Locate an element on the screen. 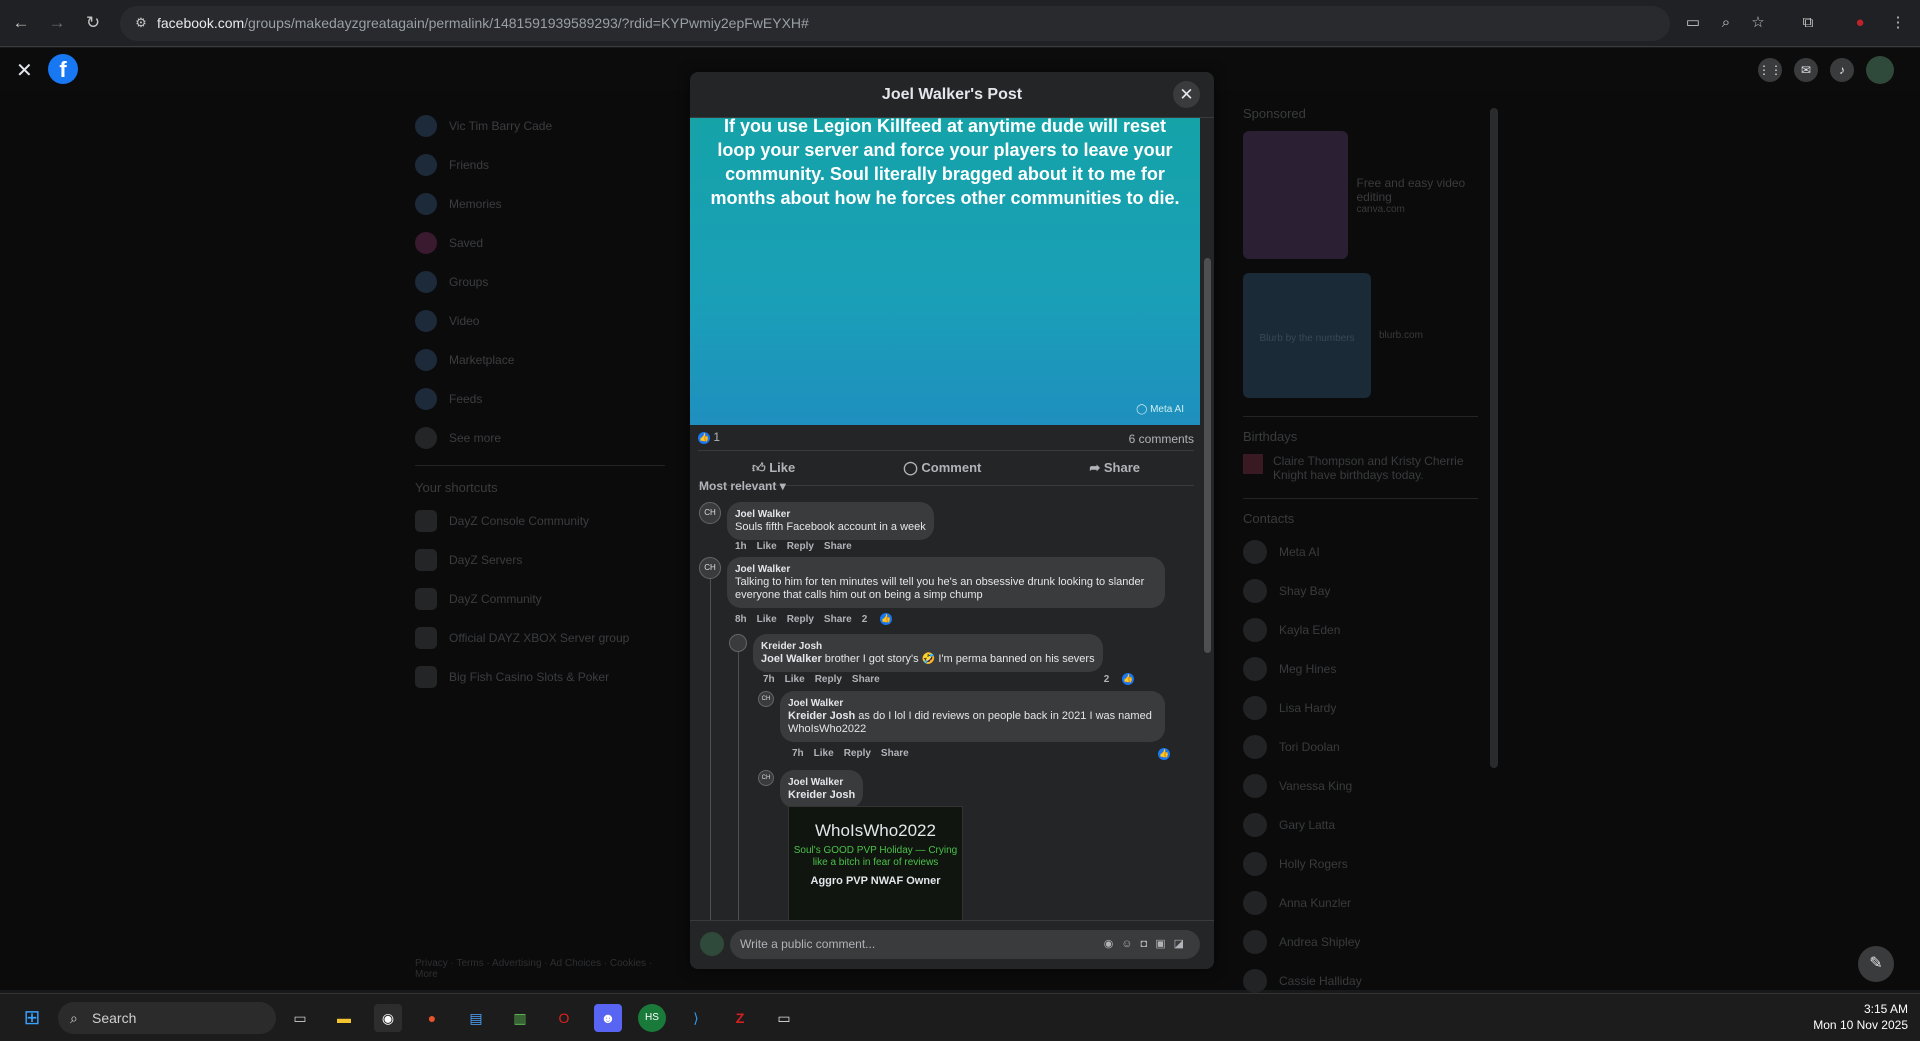 This screenshot has width=1920, height=1041. terminal-icon: ▭ is located at coordinates (784, 1018).